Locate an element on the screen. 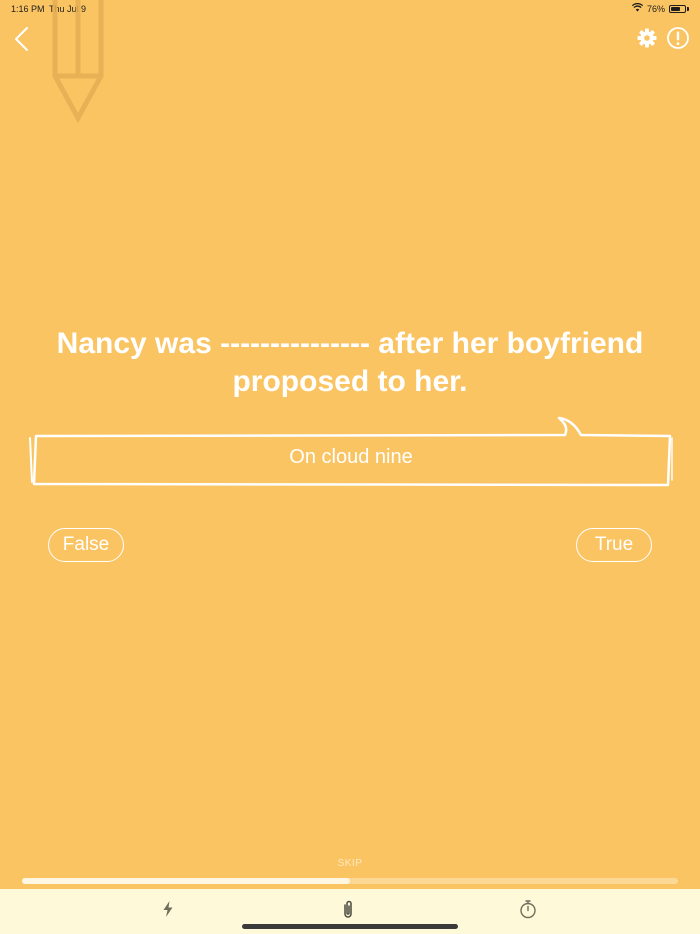  false-button: False is located at coordinates (86, 545).